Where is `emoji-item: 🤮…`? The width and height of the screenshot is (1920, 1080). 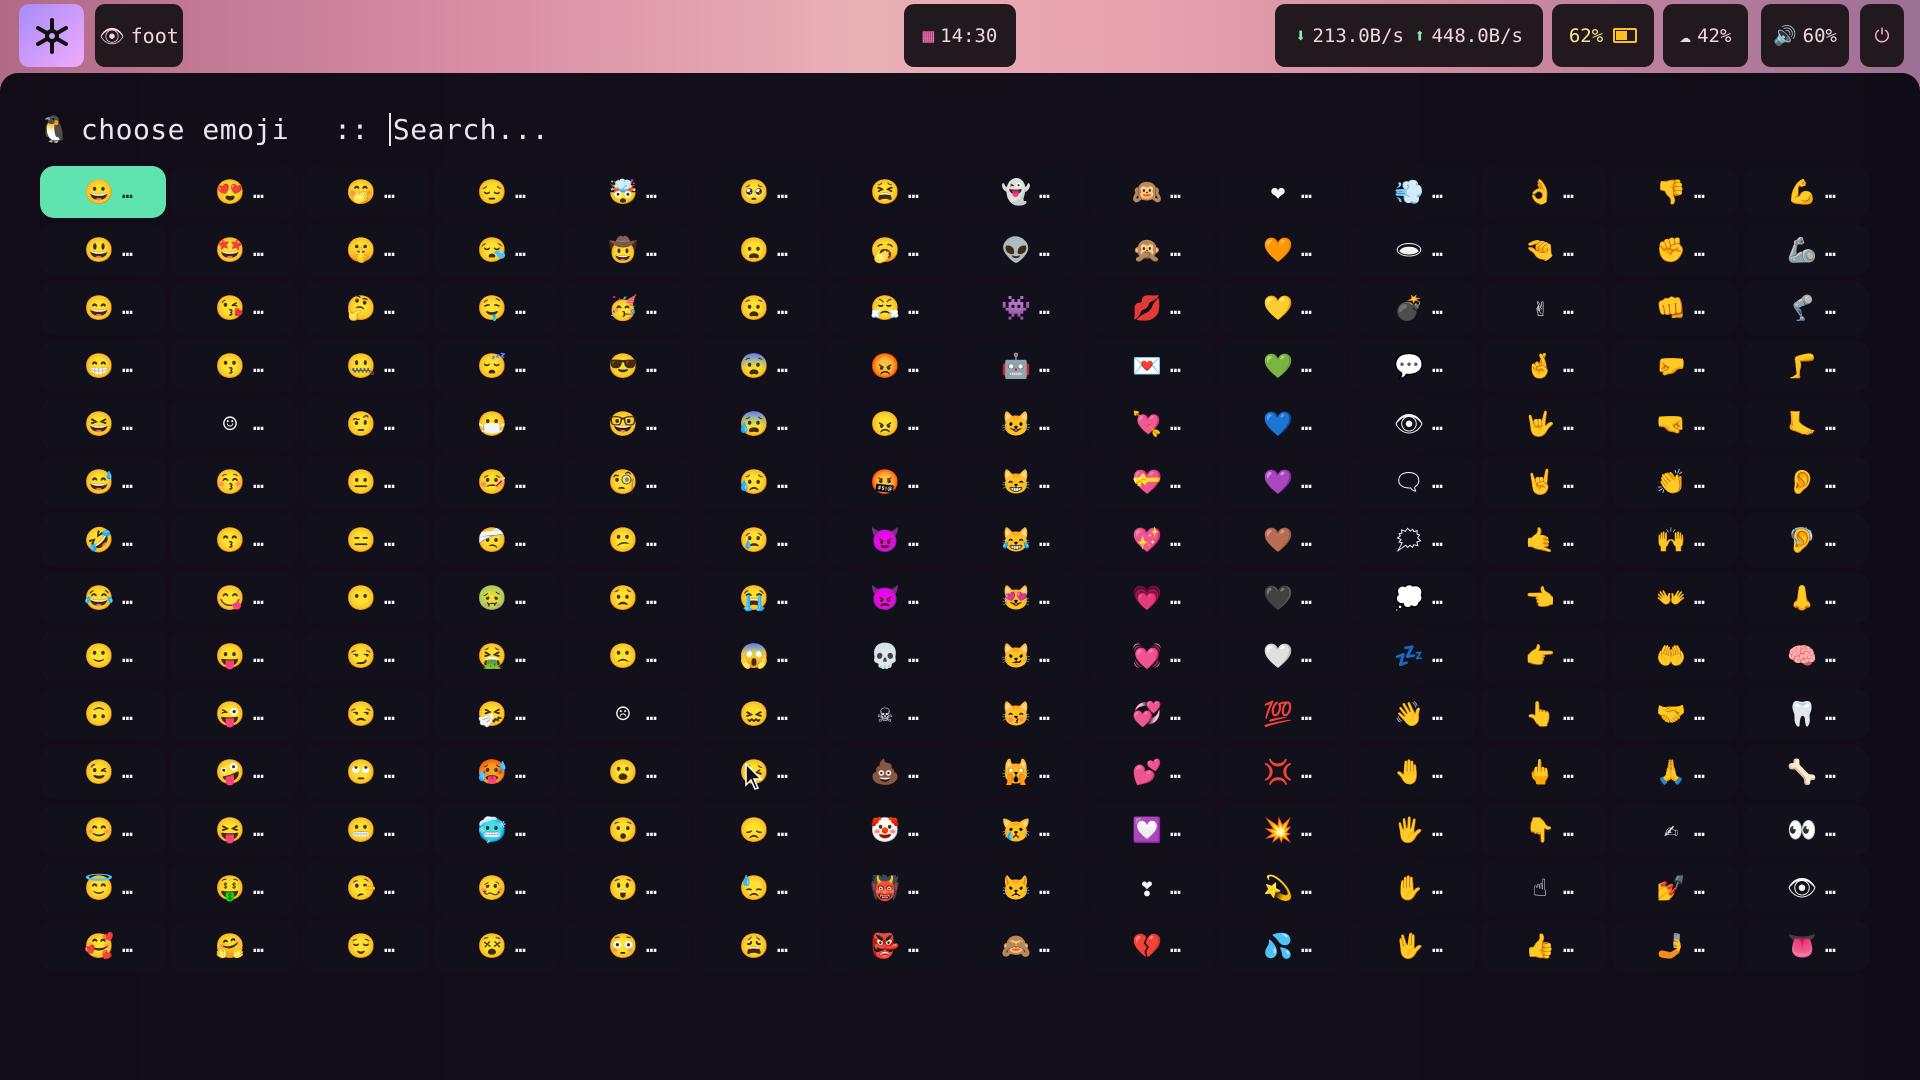
emoji-item: 🤮… is located at coordinates (496, 656).